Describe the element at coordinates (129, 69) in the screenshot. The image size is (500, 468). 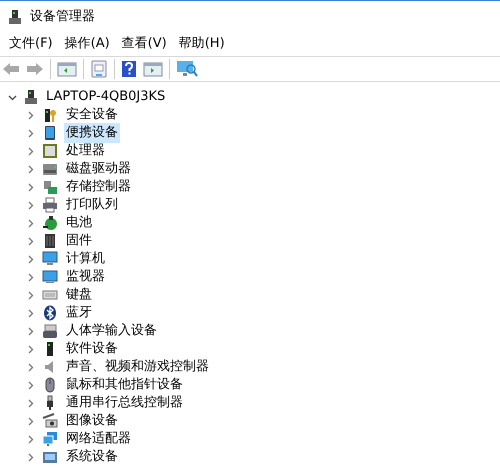
I see `help-icon` at that location.